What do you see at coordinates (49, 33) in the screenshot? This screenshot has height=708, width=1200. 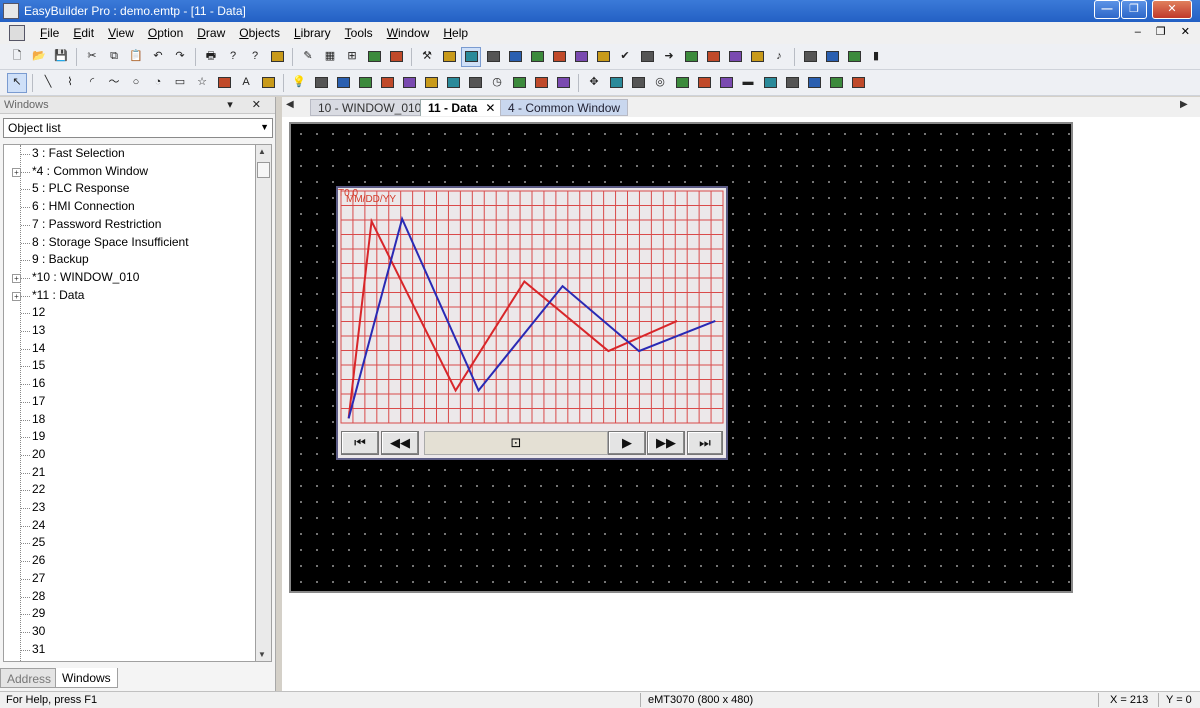 I see `menu-file: File` at bounding box center [49, 33].